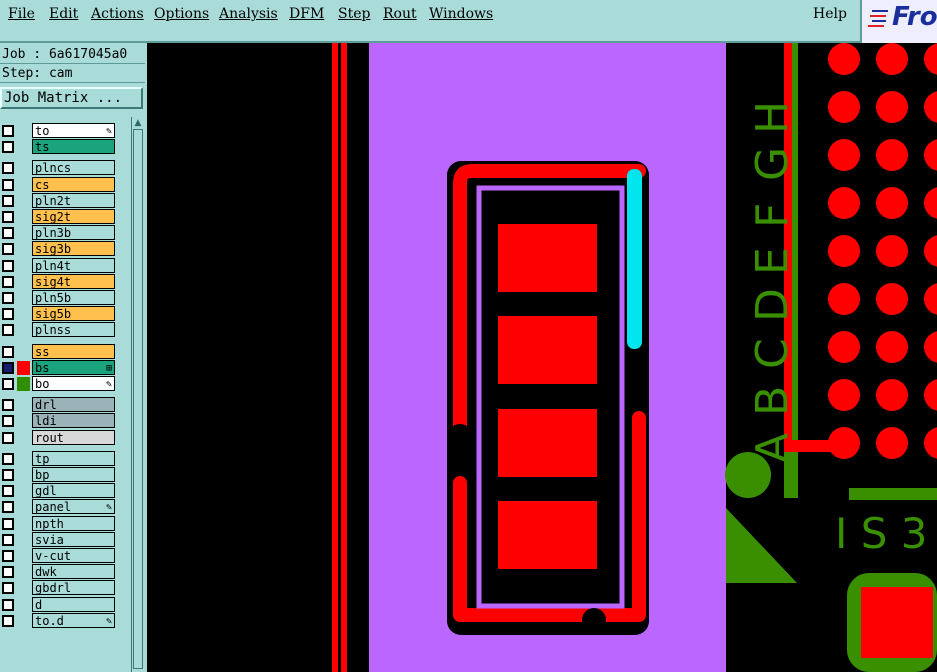  Describe the element at coordinates (335, 357) in the screenshot. I see `trace-vertical-left` at that location.